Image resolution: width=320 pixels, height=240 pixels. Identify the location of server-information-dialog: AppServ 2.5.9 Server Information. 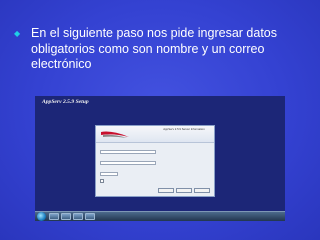
(155, 161).